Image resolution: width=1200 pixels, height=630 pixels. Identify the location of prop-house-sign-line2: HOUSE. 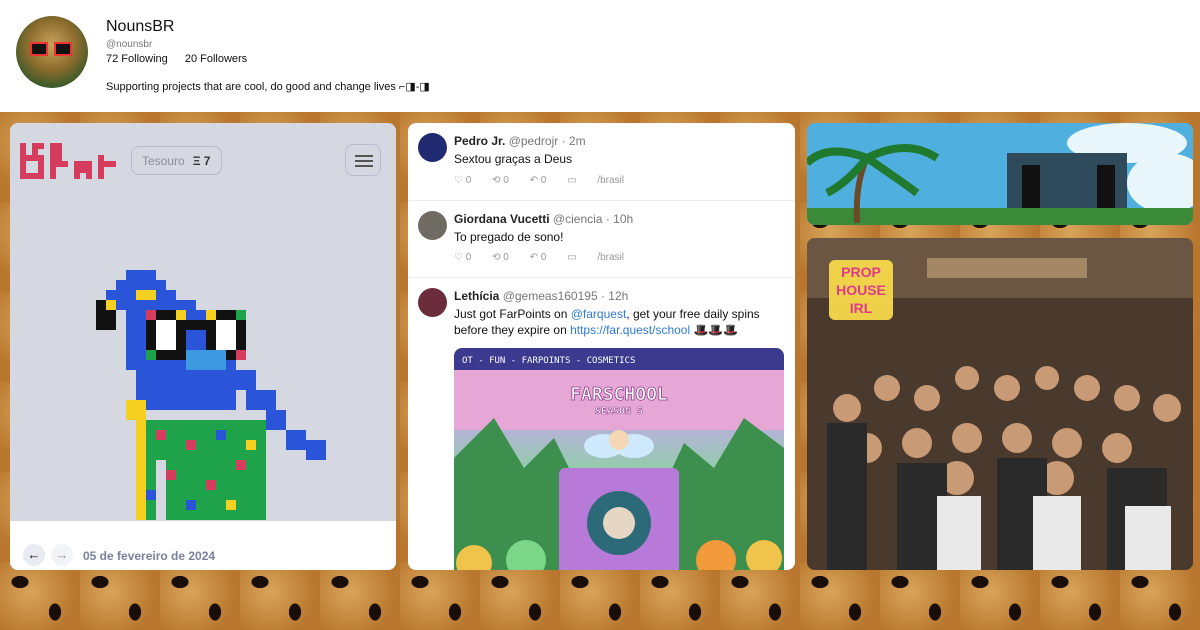
(861, 290).